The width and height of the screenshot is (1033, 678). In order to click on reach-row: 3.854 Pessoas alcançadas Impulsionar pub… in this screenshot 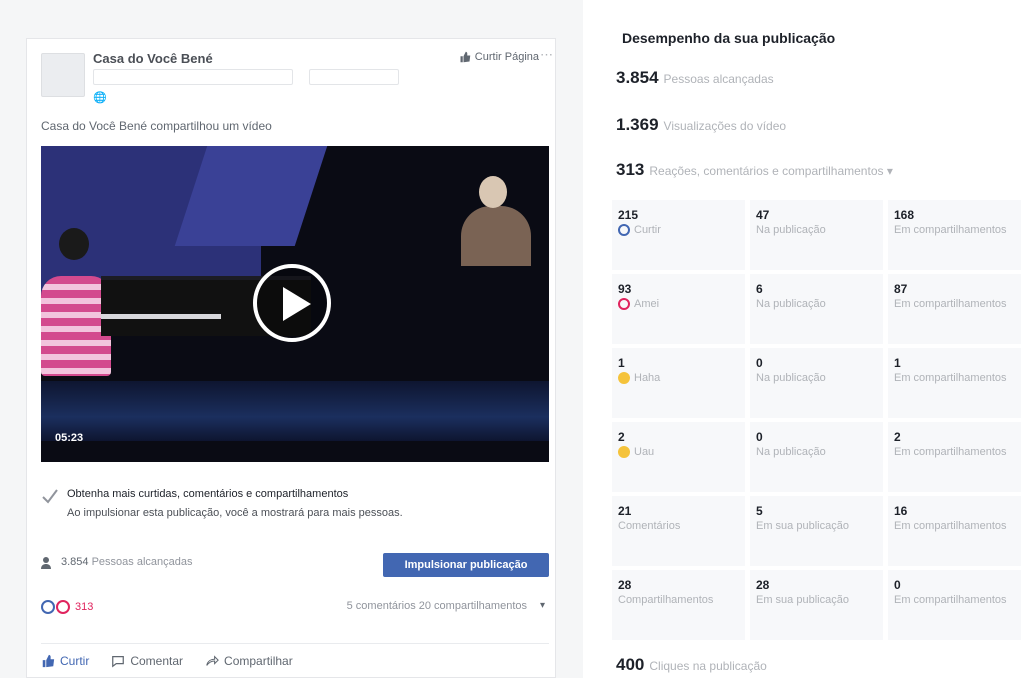, I will do `click(295, 564)`.